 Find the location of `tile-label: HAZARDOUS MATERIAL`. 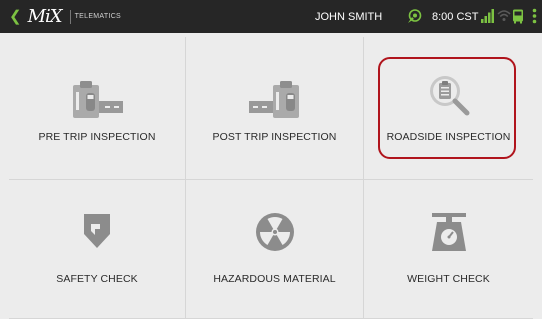

tile-label: HAZARDOUS MATERIAL is located at coordinates (274, 279).